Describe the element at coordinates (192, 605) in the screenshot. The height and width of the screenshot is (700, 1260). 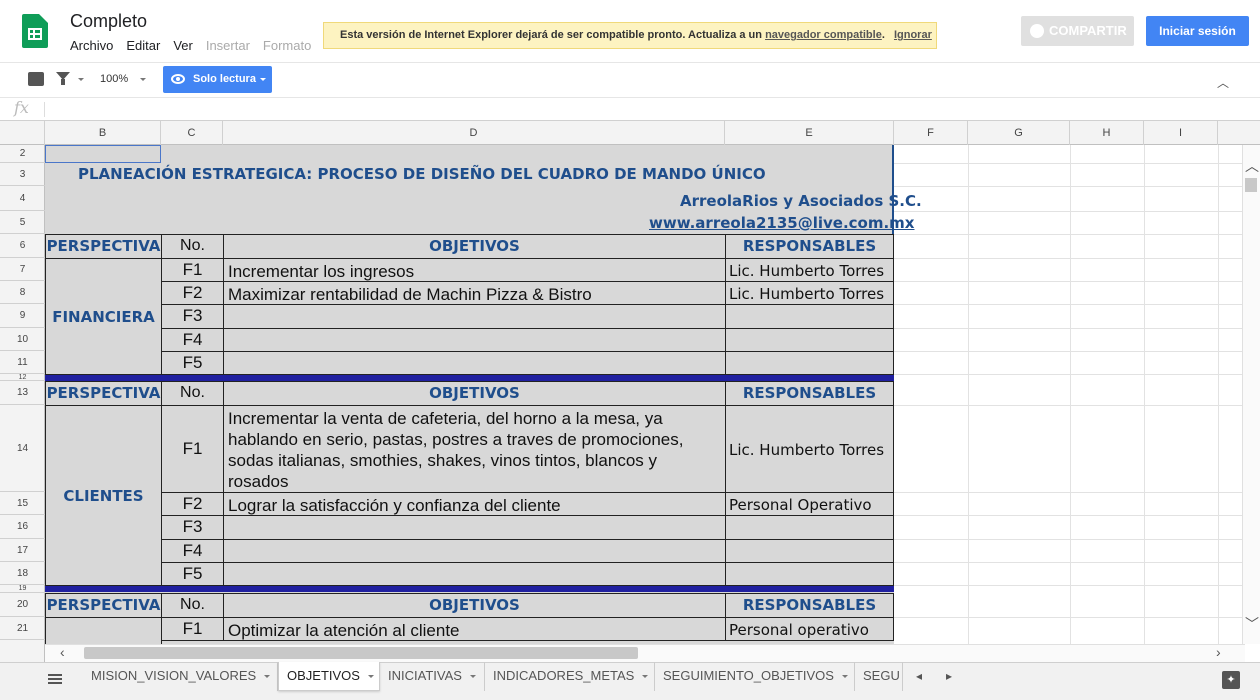
I see `header-no: No.` at that location.